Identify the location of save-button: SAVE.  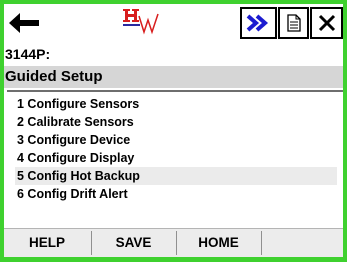
(133, 243).